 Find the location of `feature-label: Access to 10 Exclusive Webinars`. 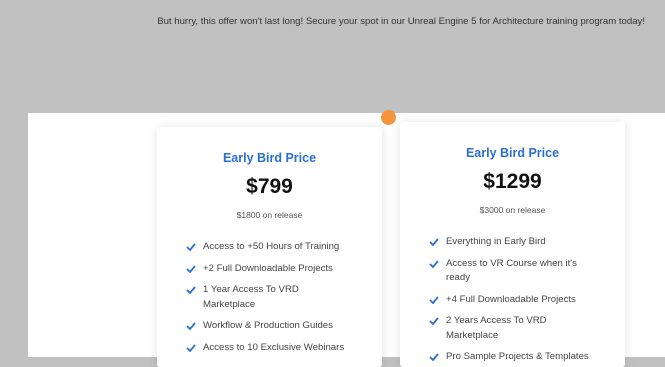

feature-label: Access to 10 Exclusive Webinars is located at coordinates (274, 347).